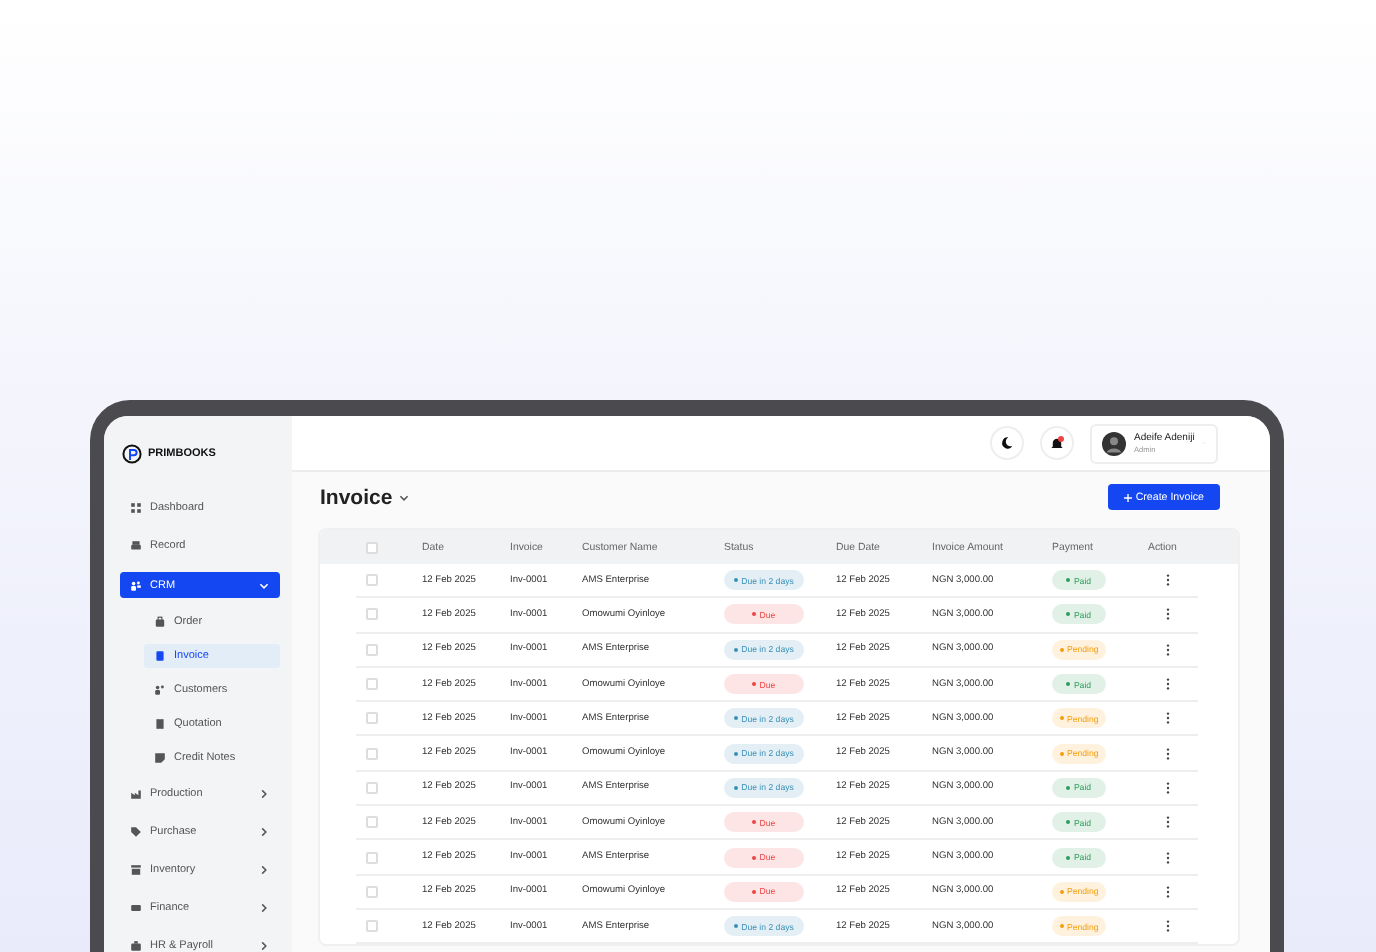 The width and height of the screenshot is (1376, 952). Describe the element at coordinates (1057, 443) in the screenshot. I see `notification-button` at that location.